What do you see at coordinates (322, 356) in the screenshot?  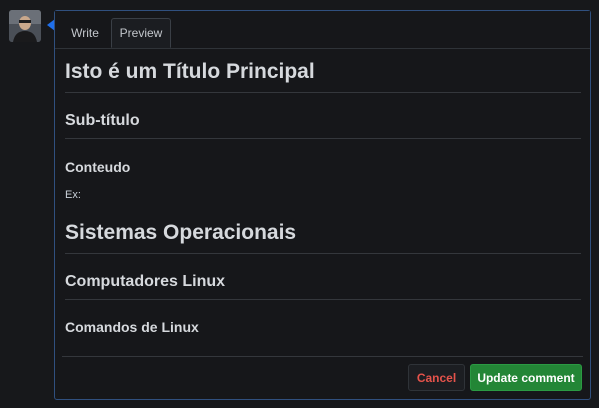 I see `divider` at bounding box center [322, 356].